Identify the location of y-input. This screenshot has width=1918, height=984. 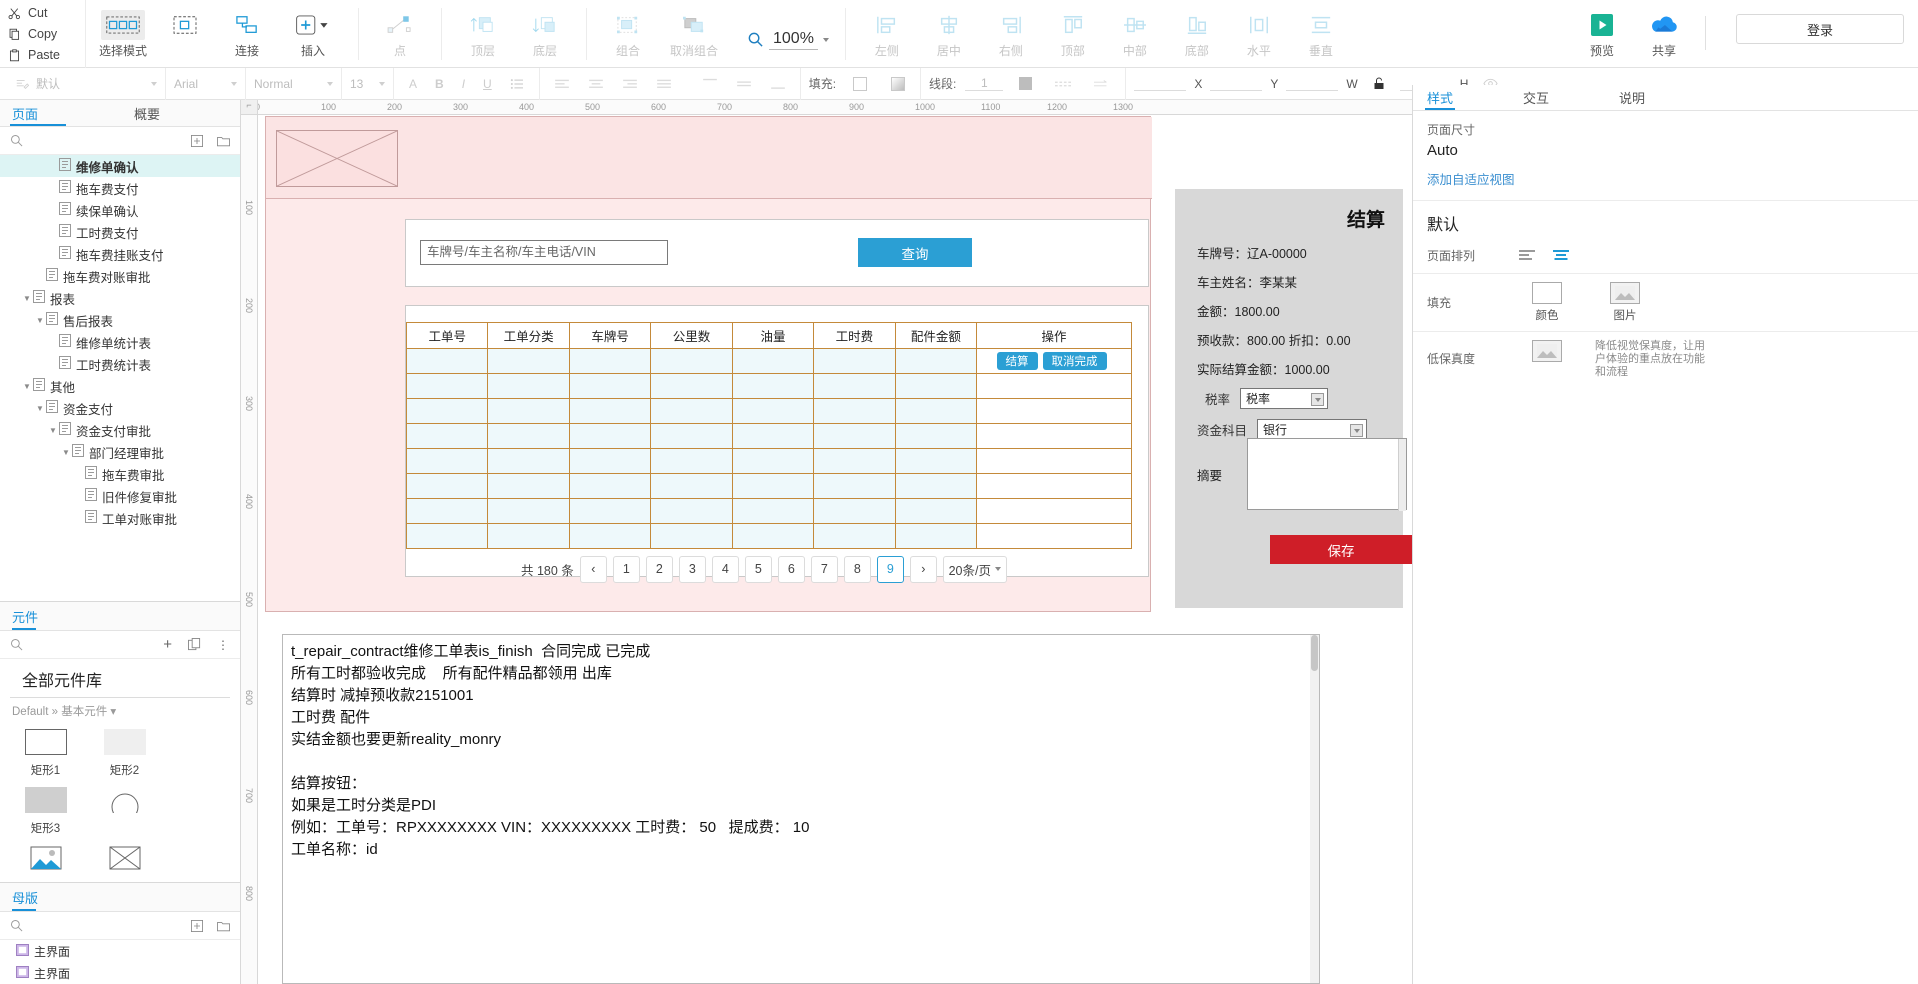
(1236, 83).